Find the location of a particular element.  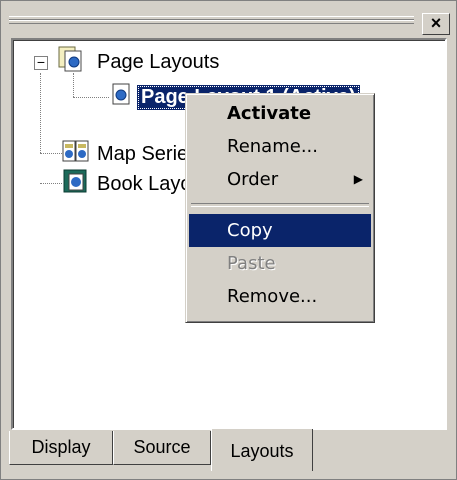

menu-item-label: Paste is located at coordinates (251, 263).